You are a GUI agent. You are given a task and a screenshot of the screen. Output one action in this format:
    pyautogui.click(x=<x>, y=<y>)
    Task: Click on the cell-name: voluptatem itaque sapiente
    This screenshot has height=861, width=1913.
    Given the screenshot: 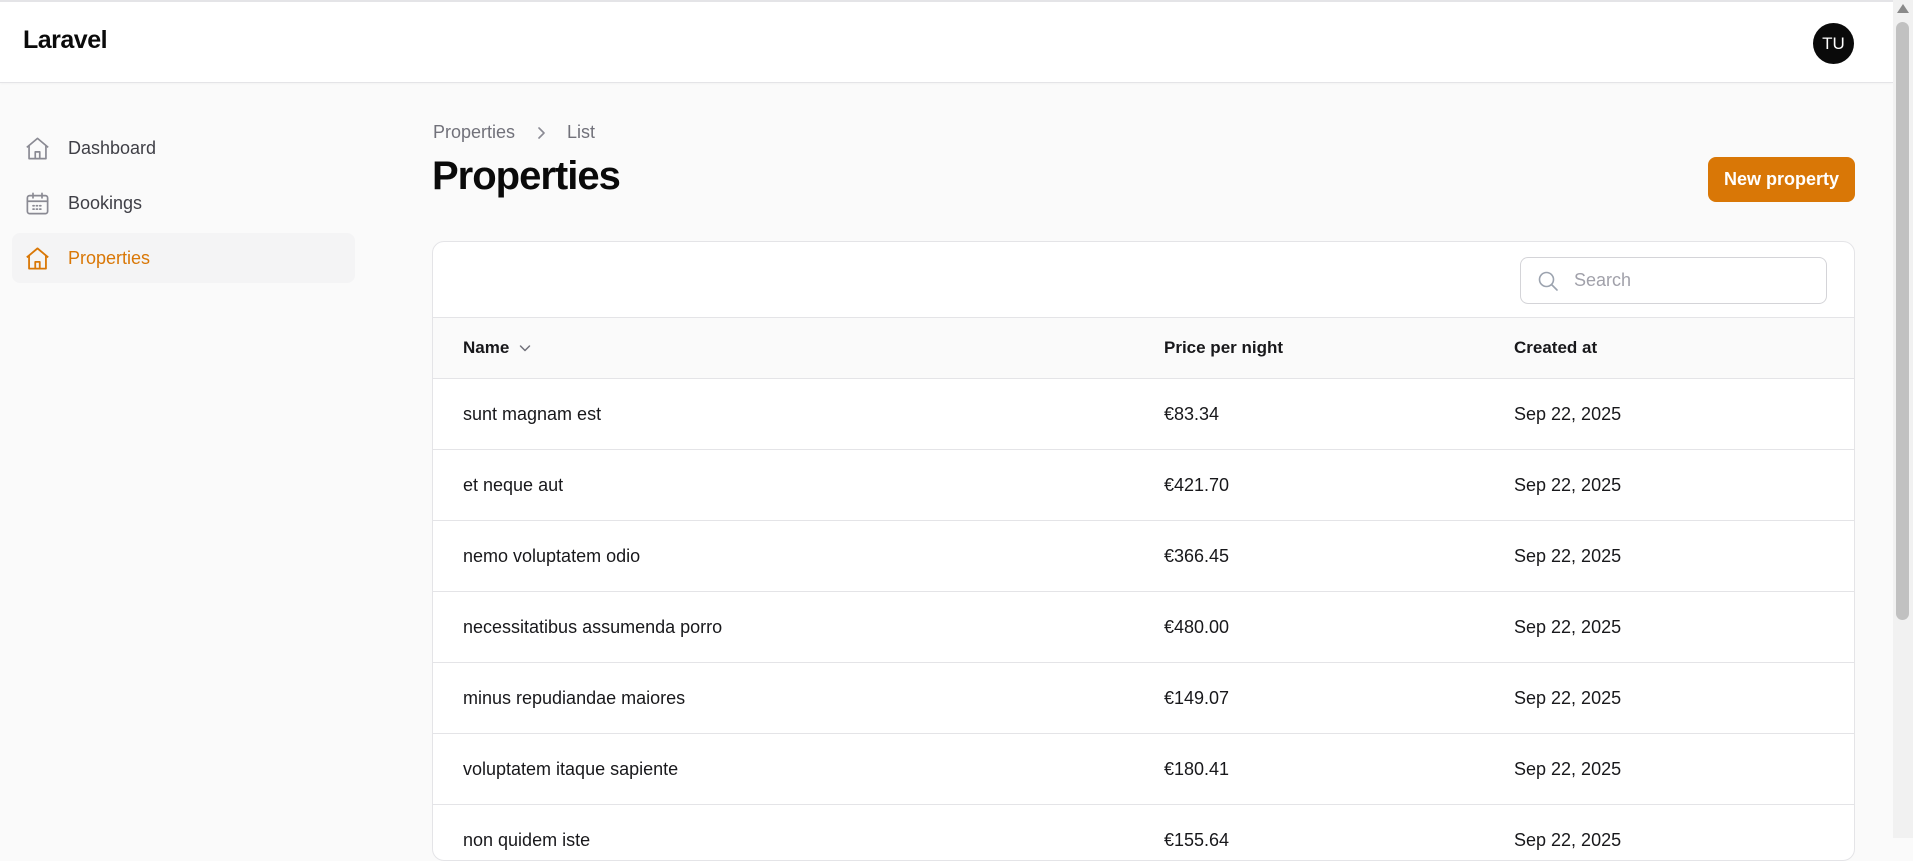 What is the action you would take?
    pyautogui.click(x=571, y=768)
    